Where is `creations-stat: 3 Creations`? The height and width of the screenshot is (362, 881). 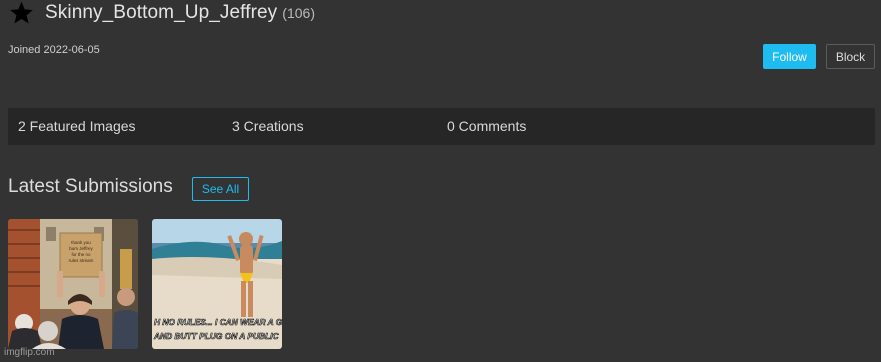
creations-stat: 3 Creations is located at coordinates (268, 126).